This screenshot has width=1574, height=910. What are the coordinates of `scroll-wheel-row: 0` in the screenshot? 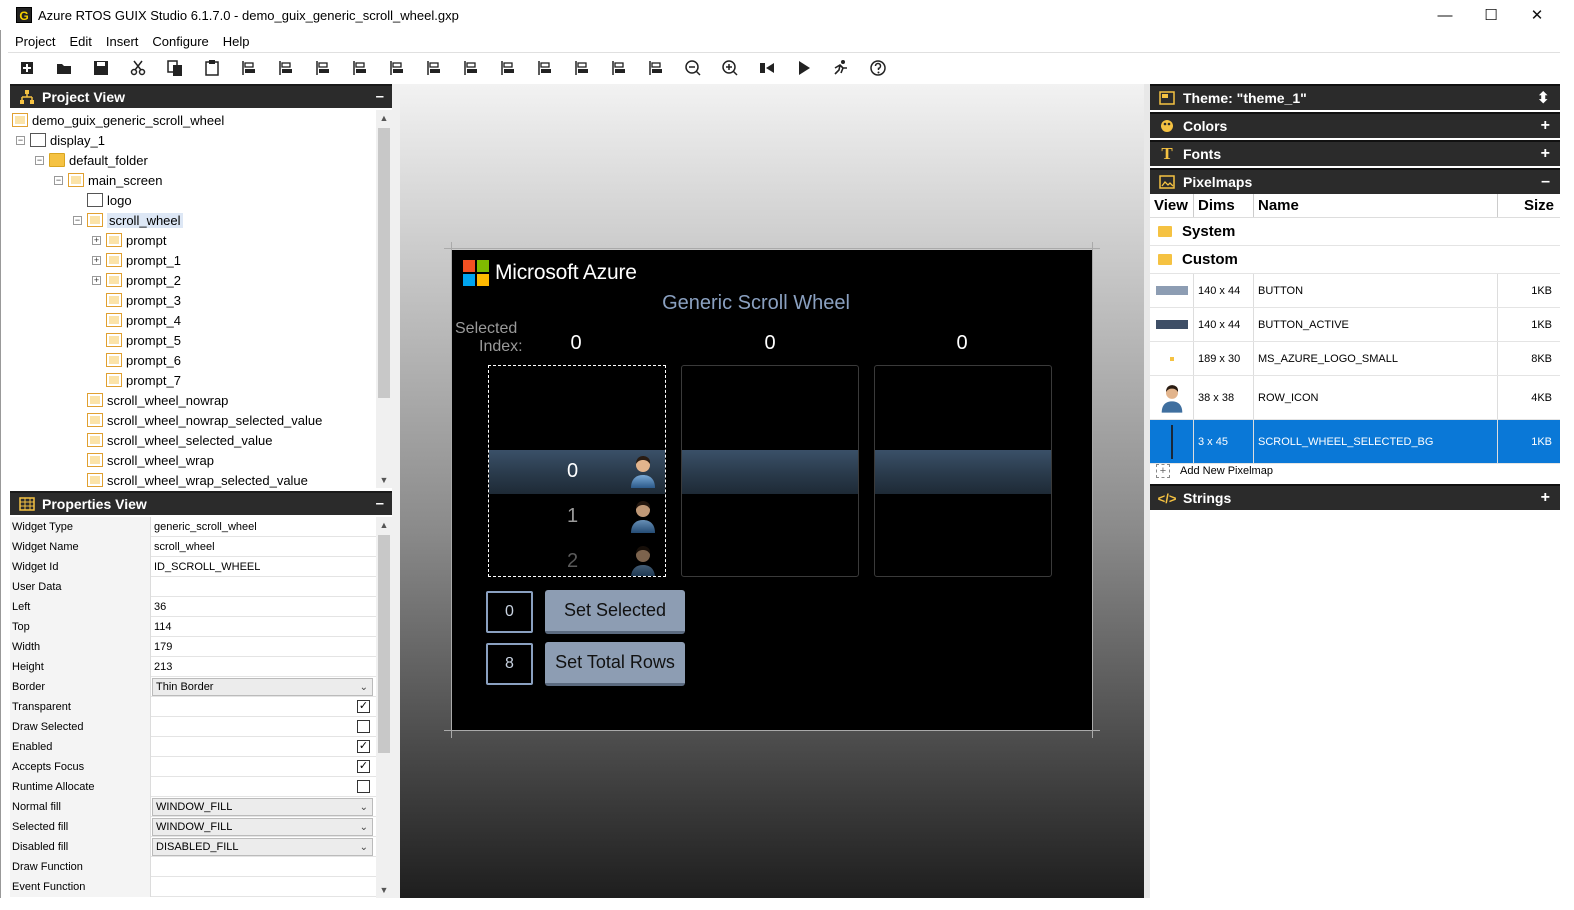 It's located at (577, 472).